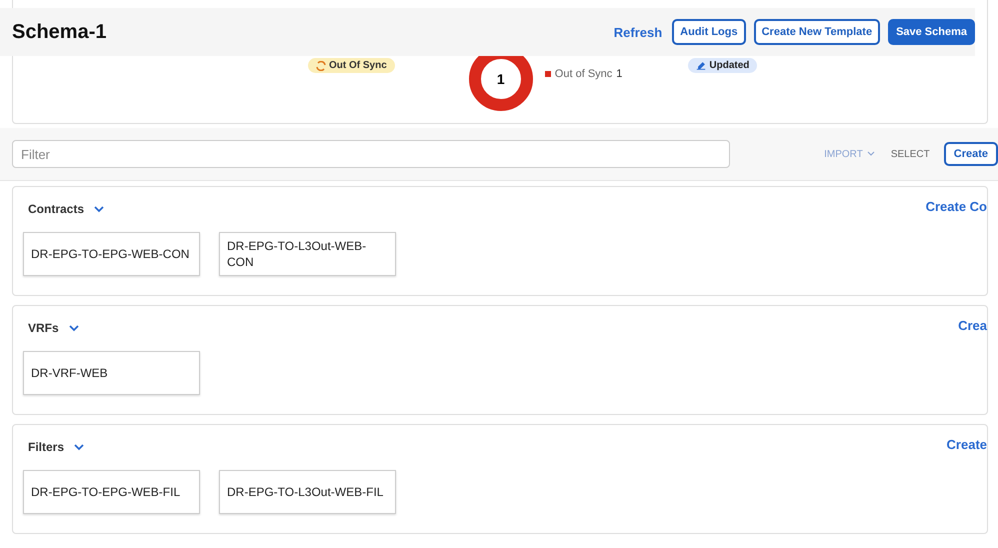  Describe the element at coordinates (43, 328) in the screenshot. I see `section-title: VRFs` at that location.